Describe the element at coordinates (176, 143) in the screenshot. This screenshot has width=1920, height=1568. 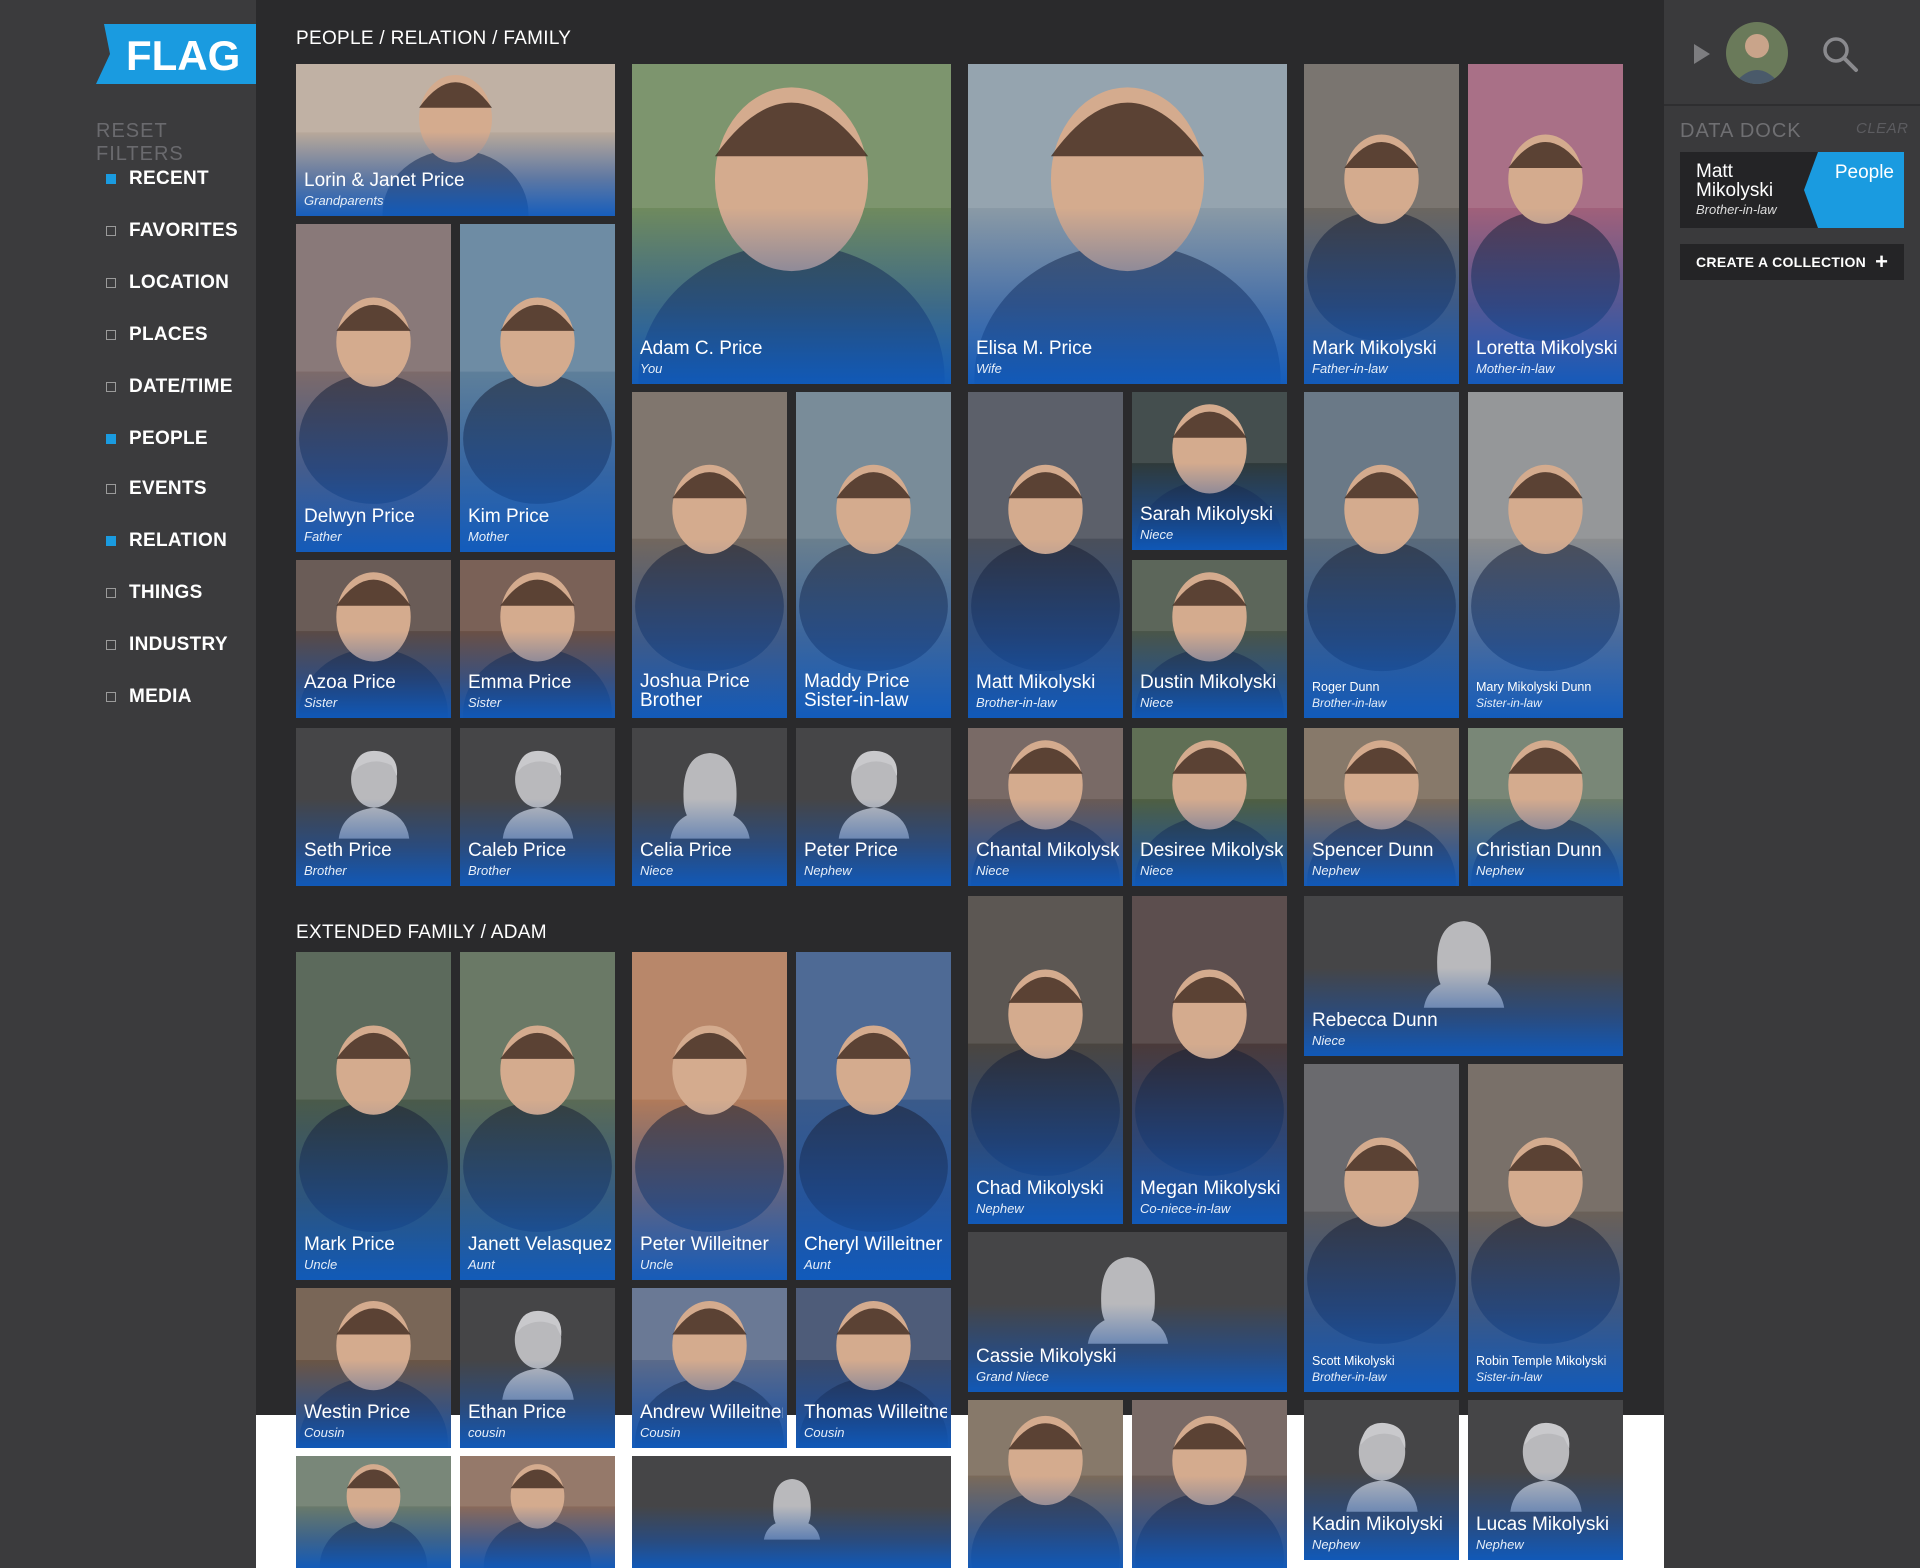
I see `reset-filters-button: RESET FILTERS` at that location.